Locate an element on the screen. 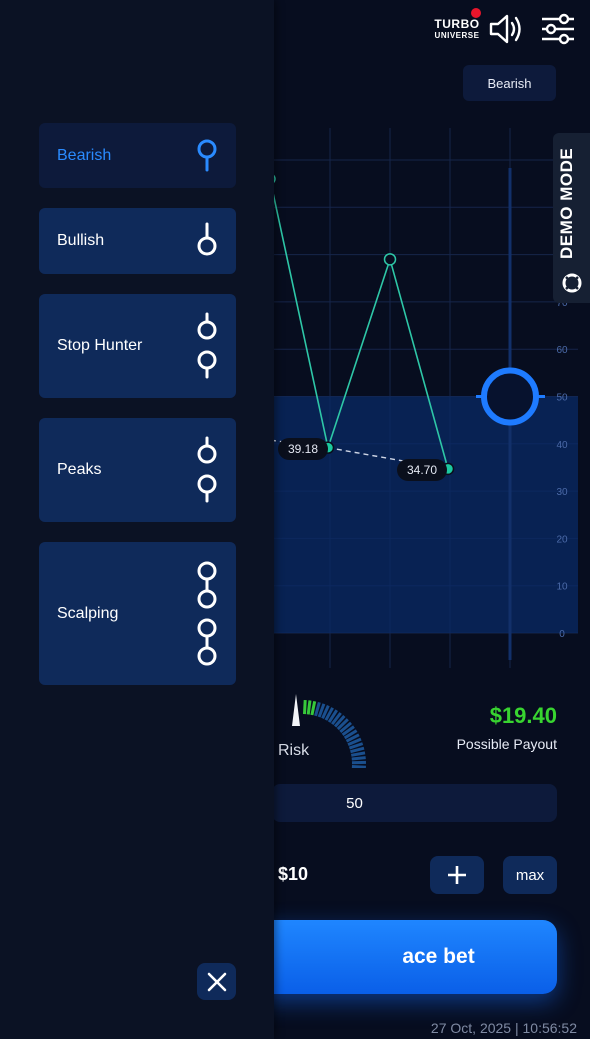 Image resolution: width=590 pixels, height=1039 pixels. plus-icon is located at coordinates (457, 875).